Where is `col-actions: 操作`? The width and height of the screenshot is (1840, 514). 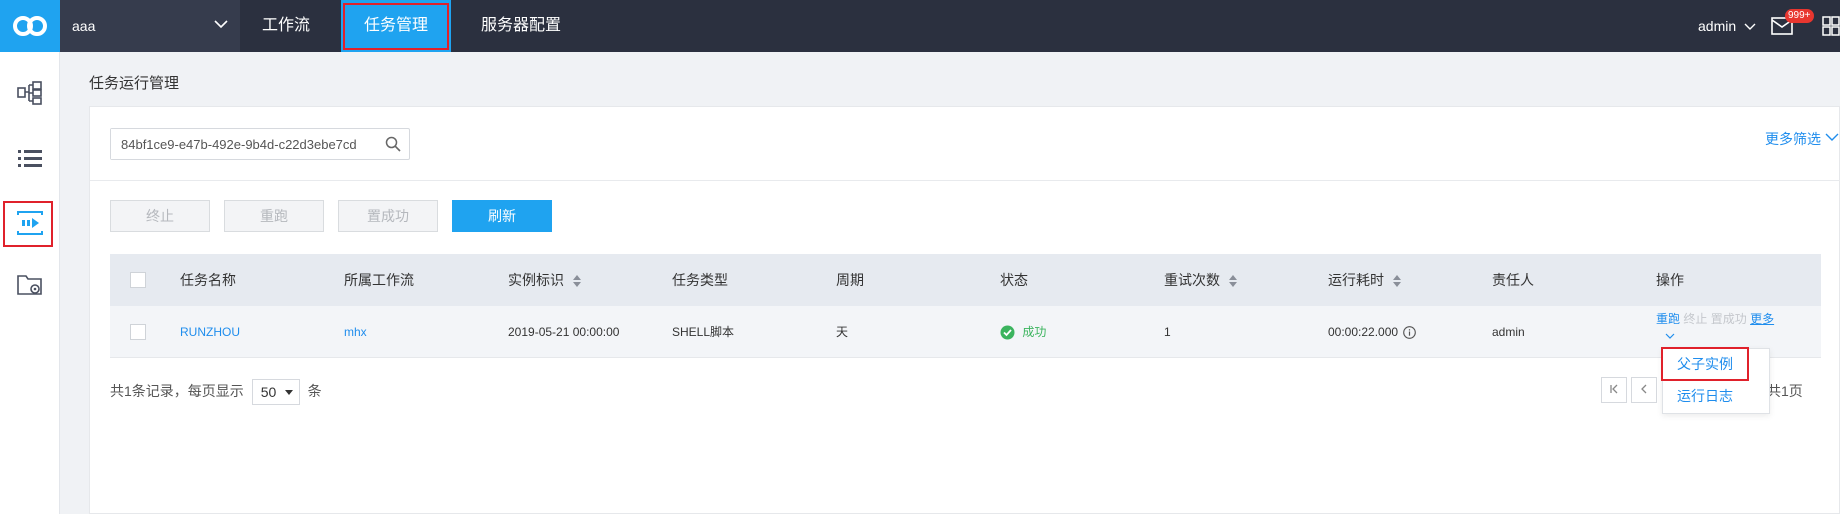 col-actions: 操作 is located at coordinates (1670, 280).